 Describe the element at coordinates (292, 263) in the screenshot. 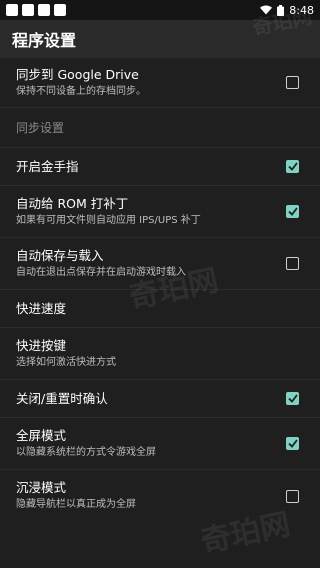

I see `auto-save-checkbox` at that location.